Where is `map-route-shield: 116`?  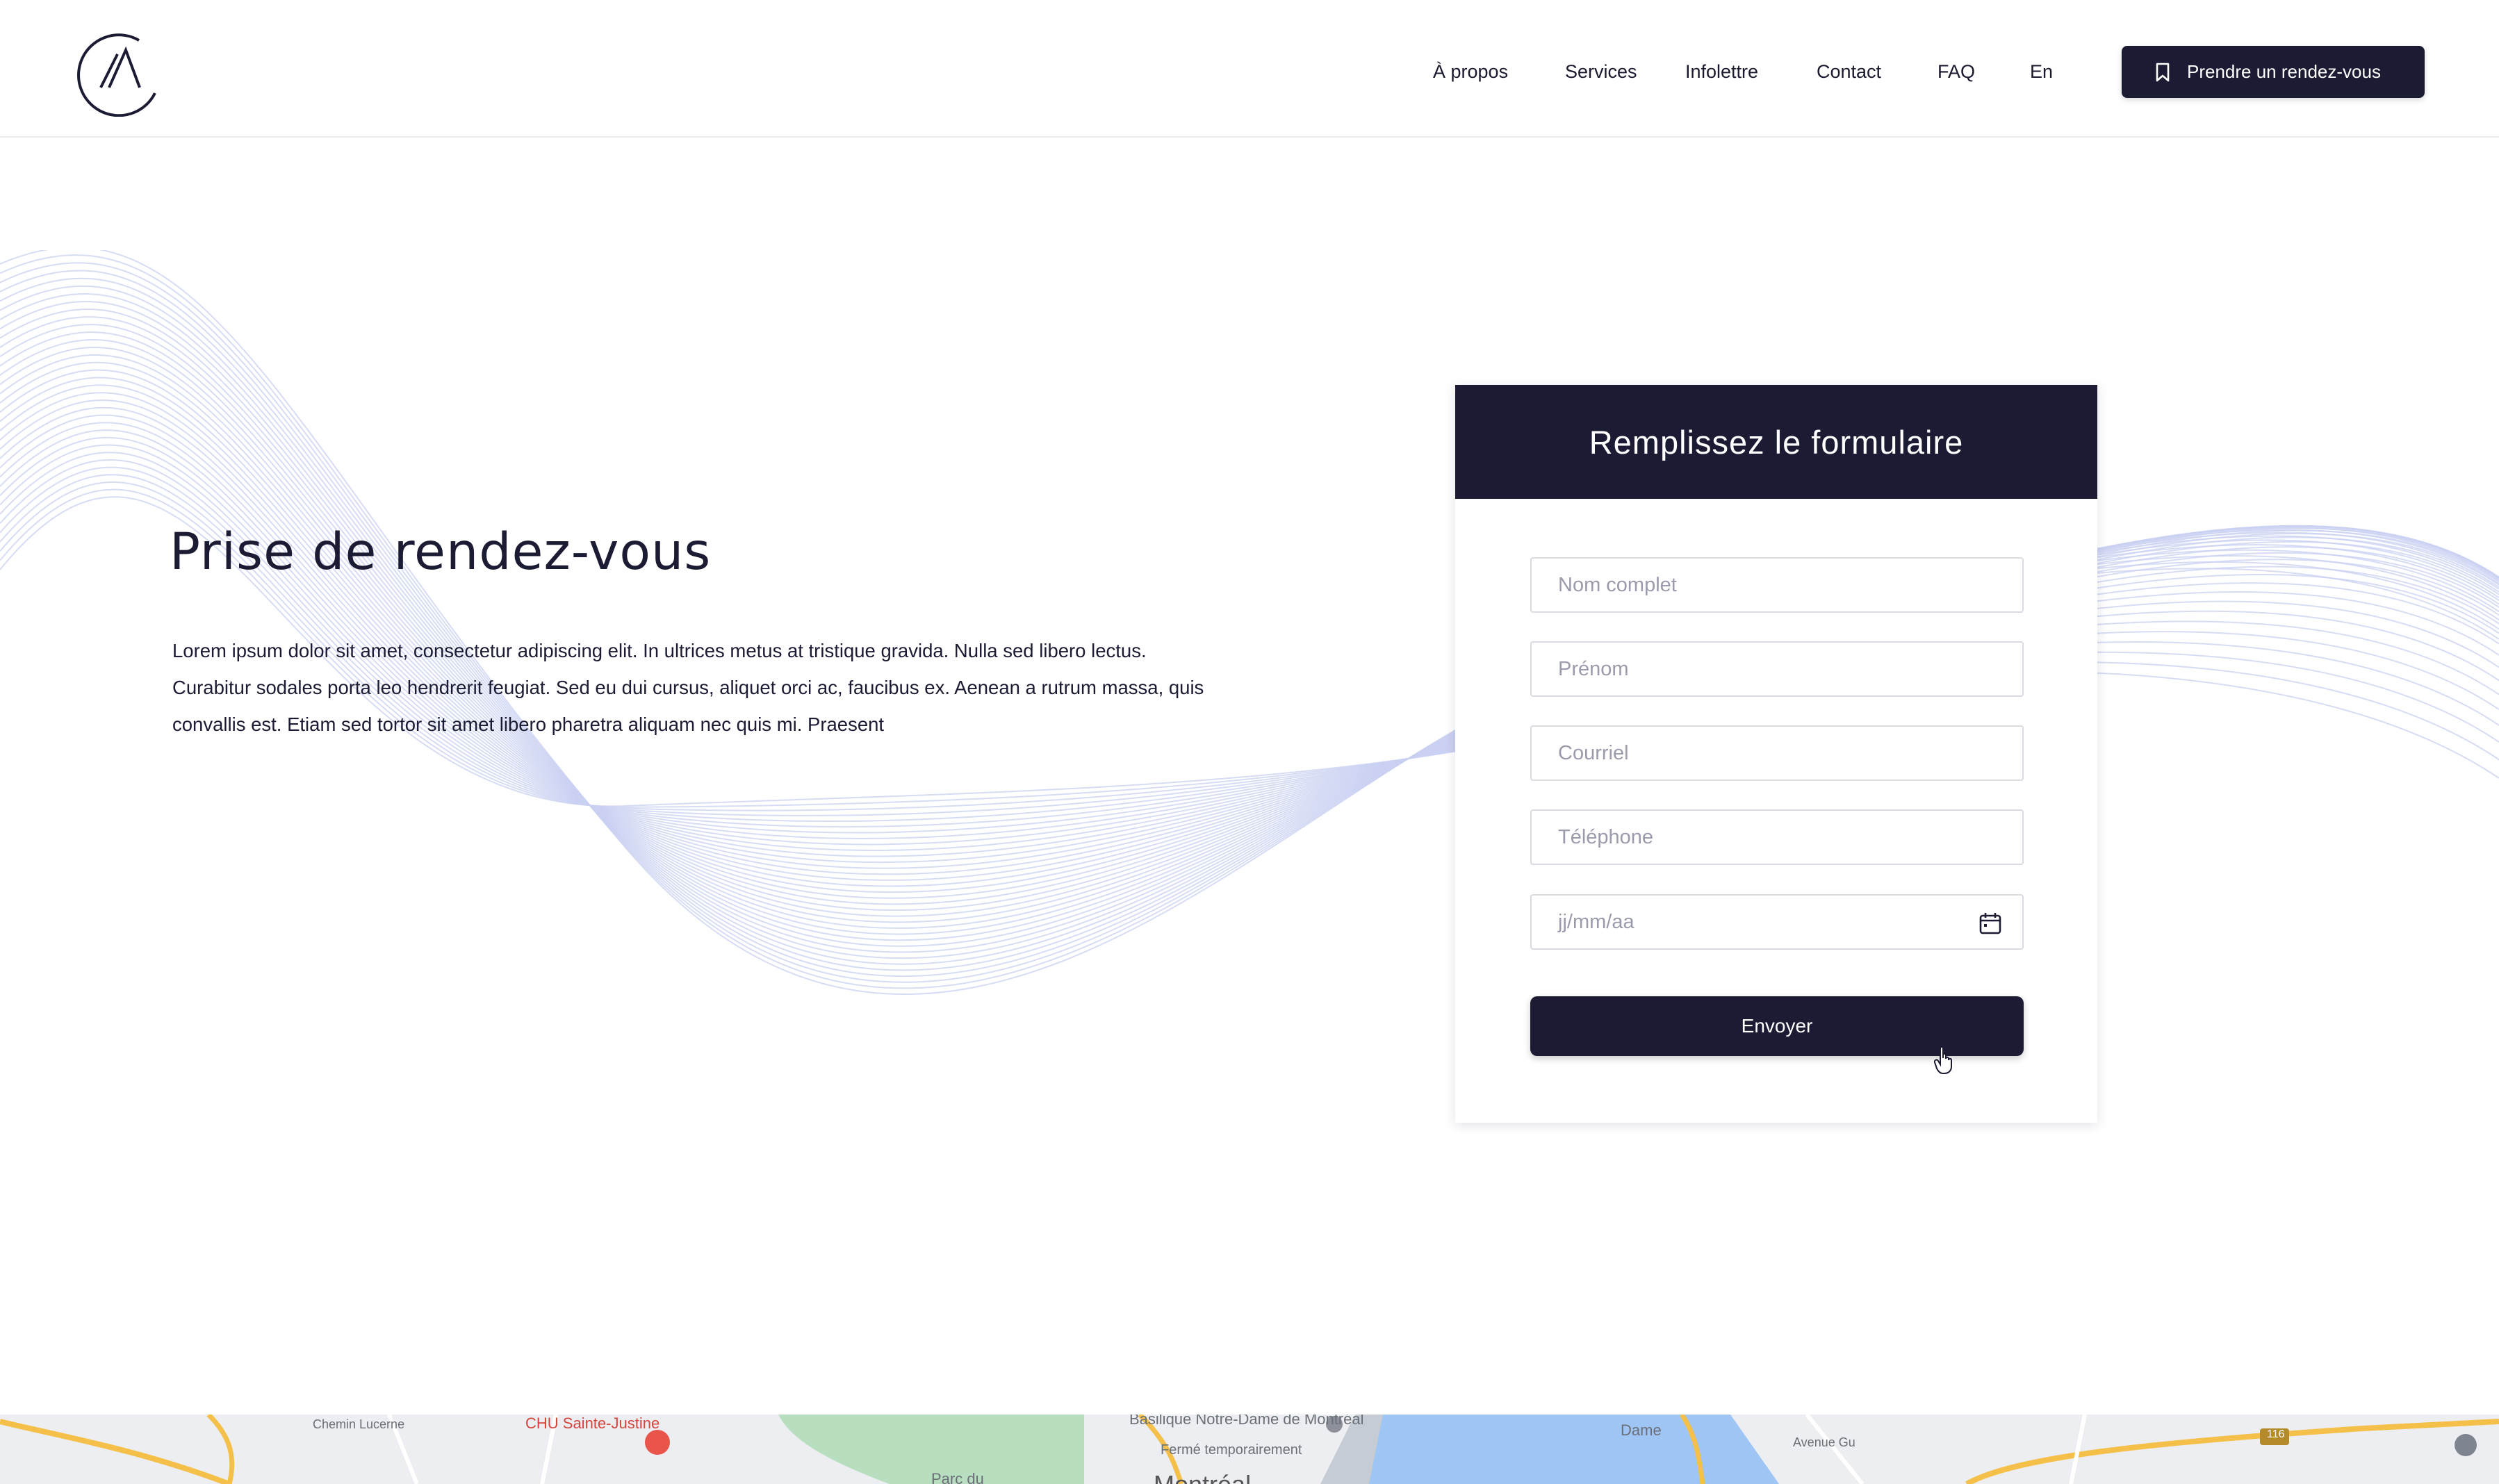
map-route-shield: 116 is located at coordinates (2276, 1434).